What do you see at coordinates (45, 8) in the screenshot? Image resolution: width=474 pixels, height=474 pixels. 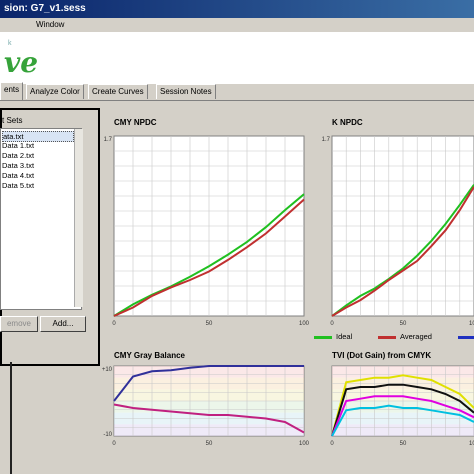 I see `window-title: sion: G7_v1.sess` at bounding box center [45, 8].